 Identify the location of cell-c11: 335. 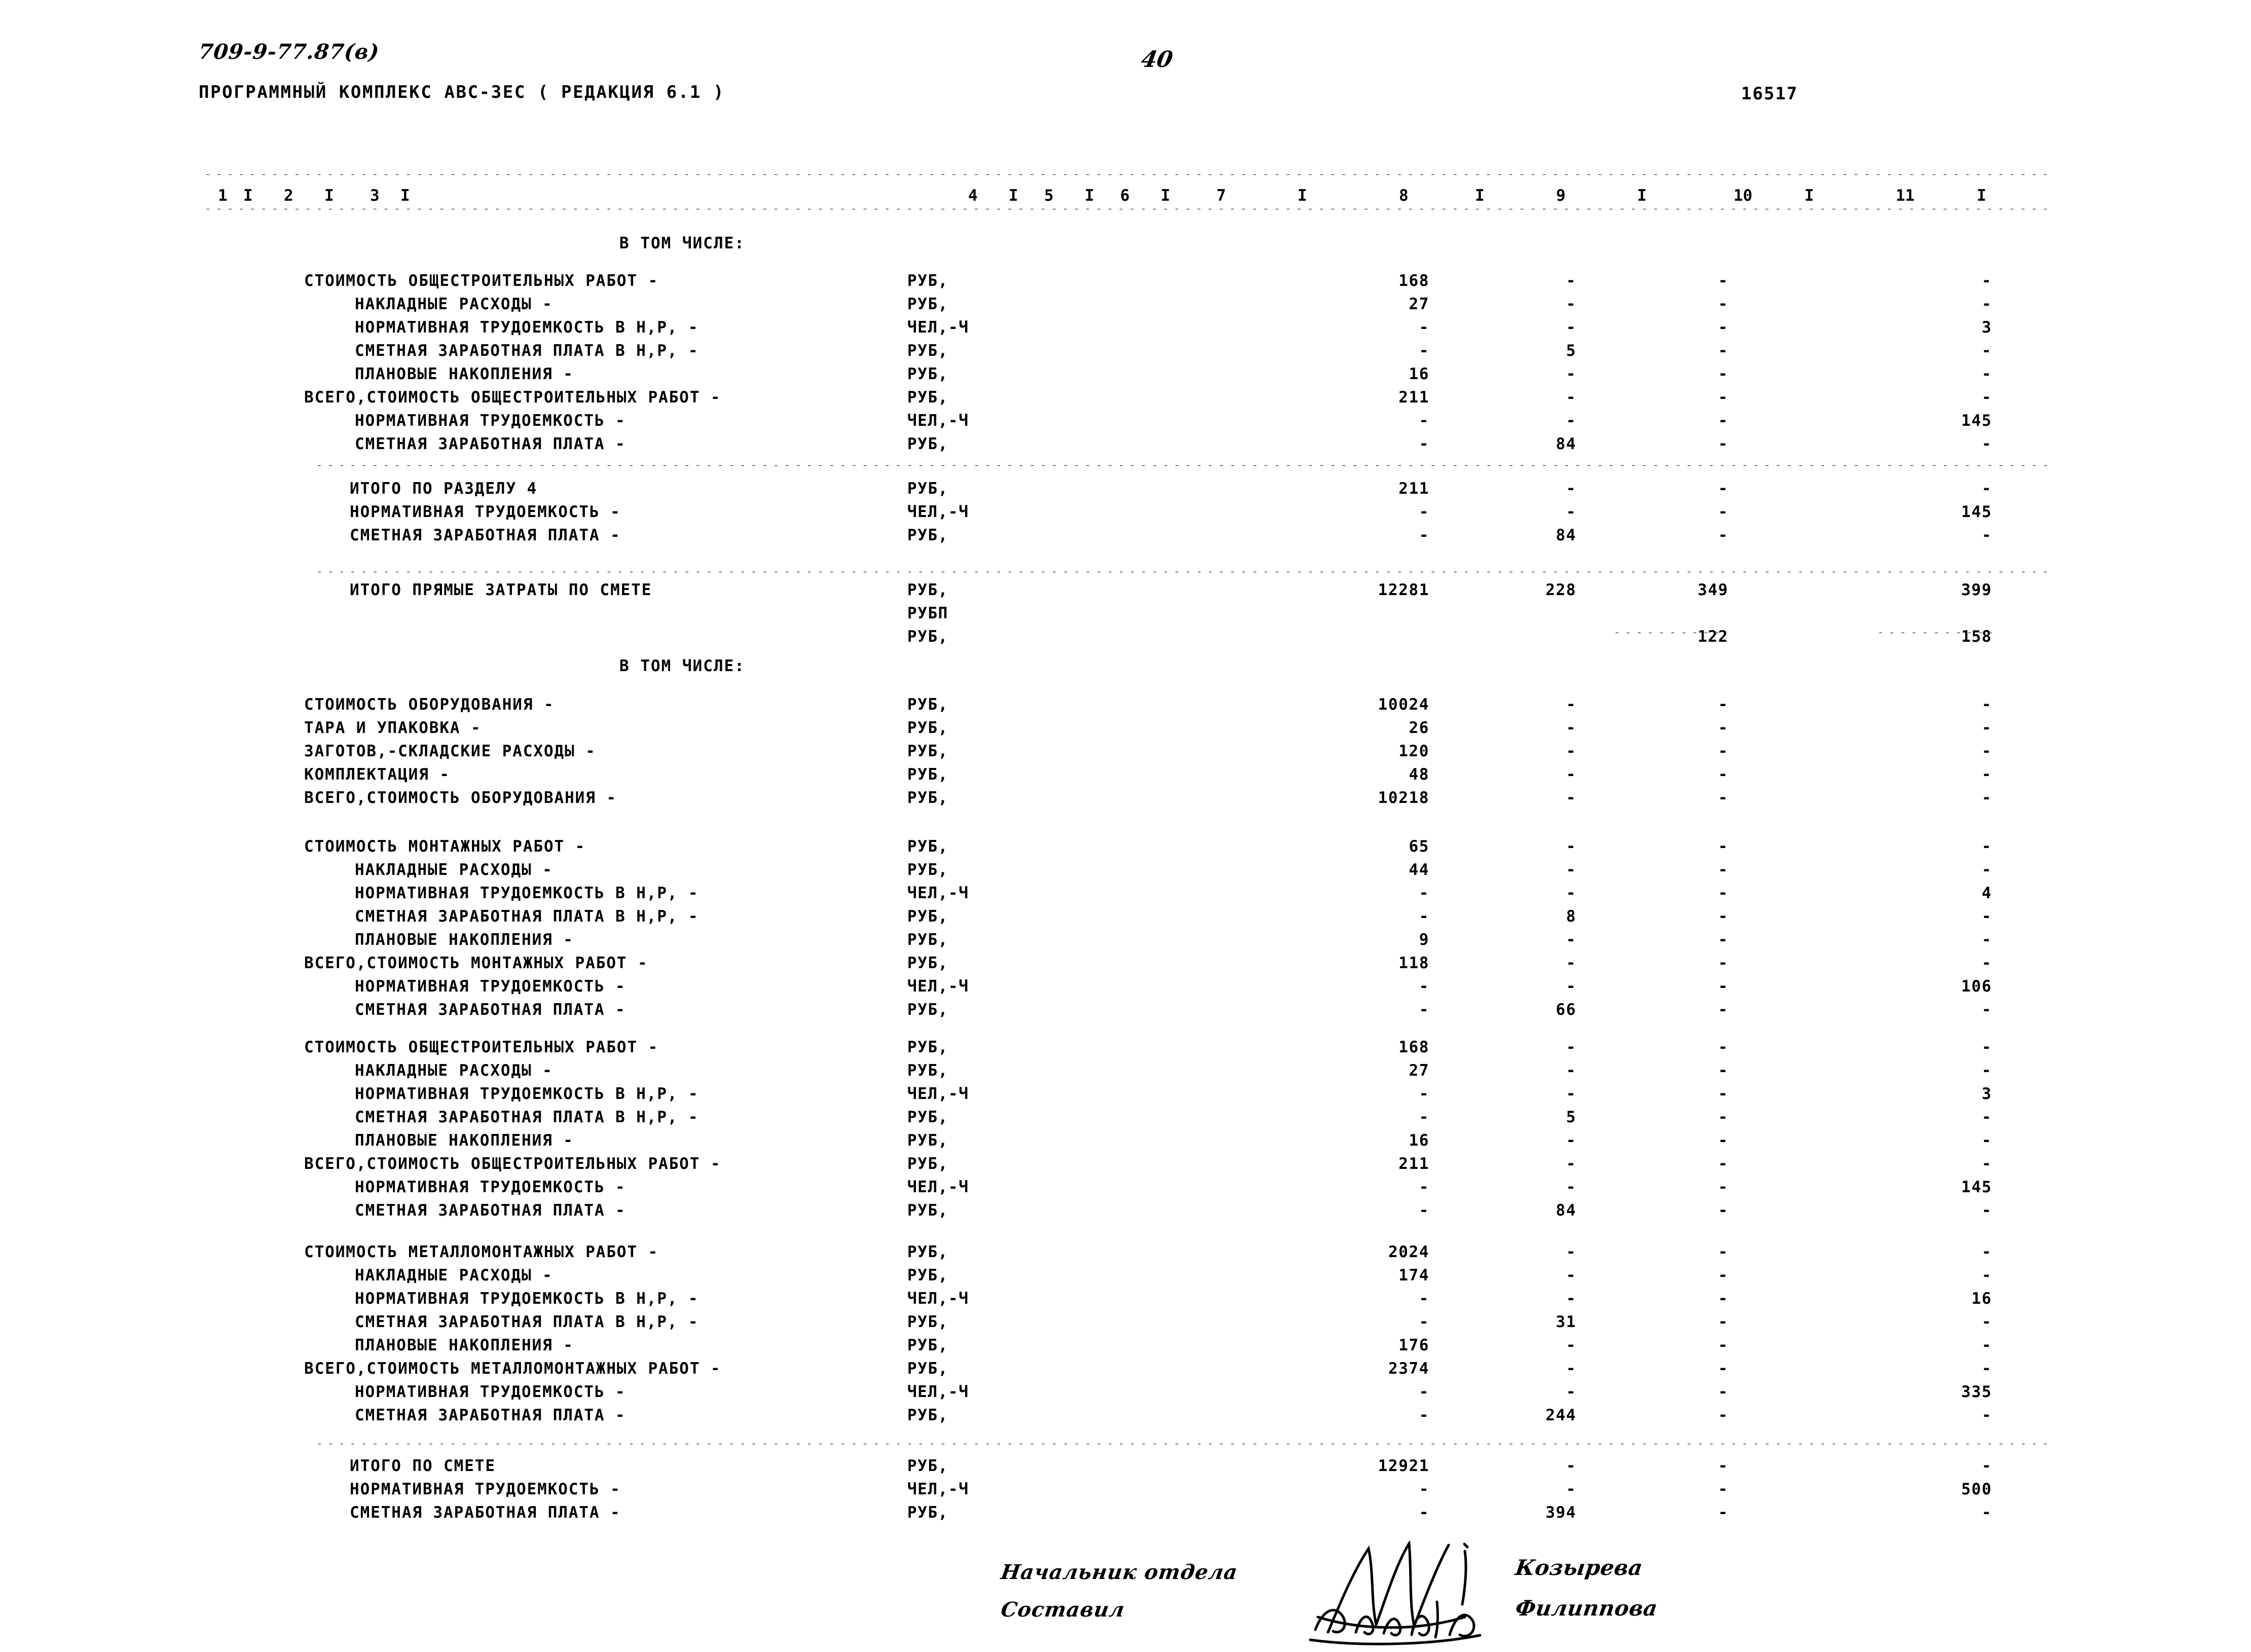
(1977, 1392).